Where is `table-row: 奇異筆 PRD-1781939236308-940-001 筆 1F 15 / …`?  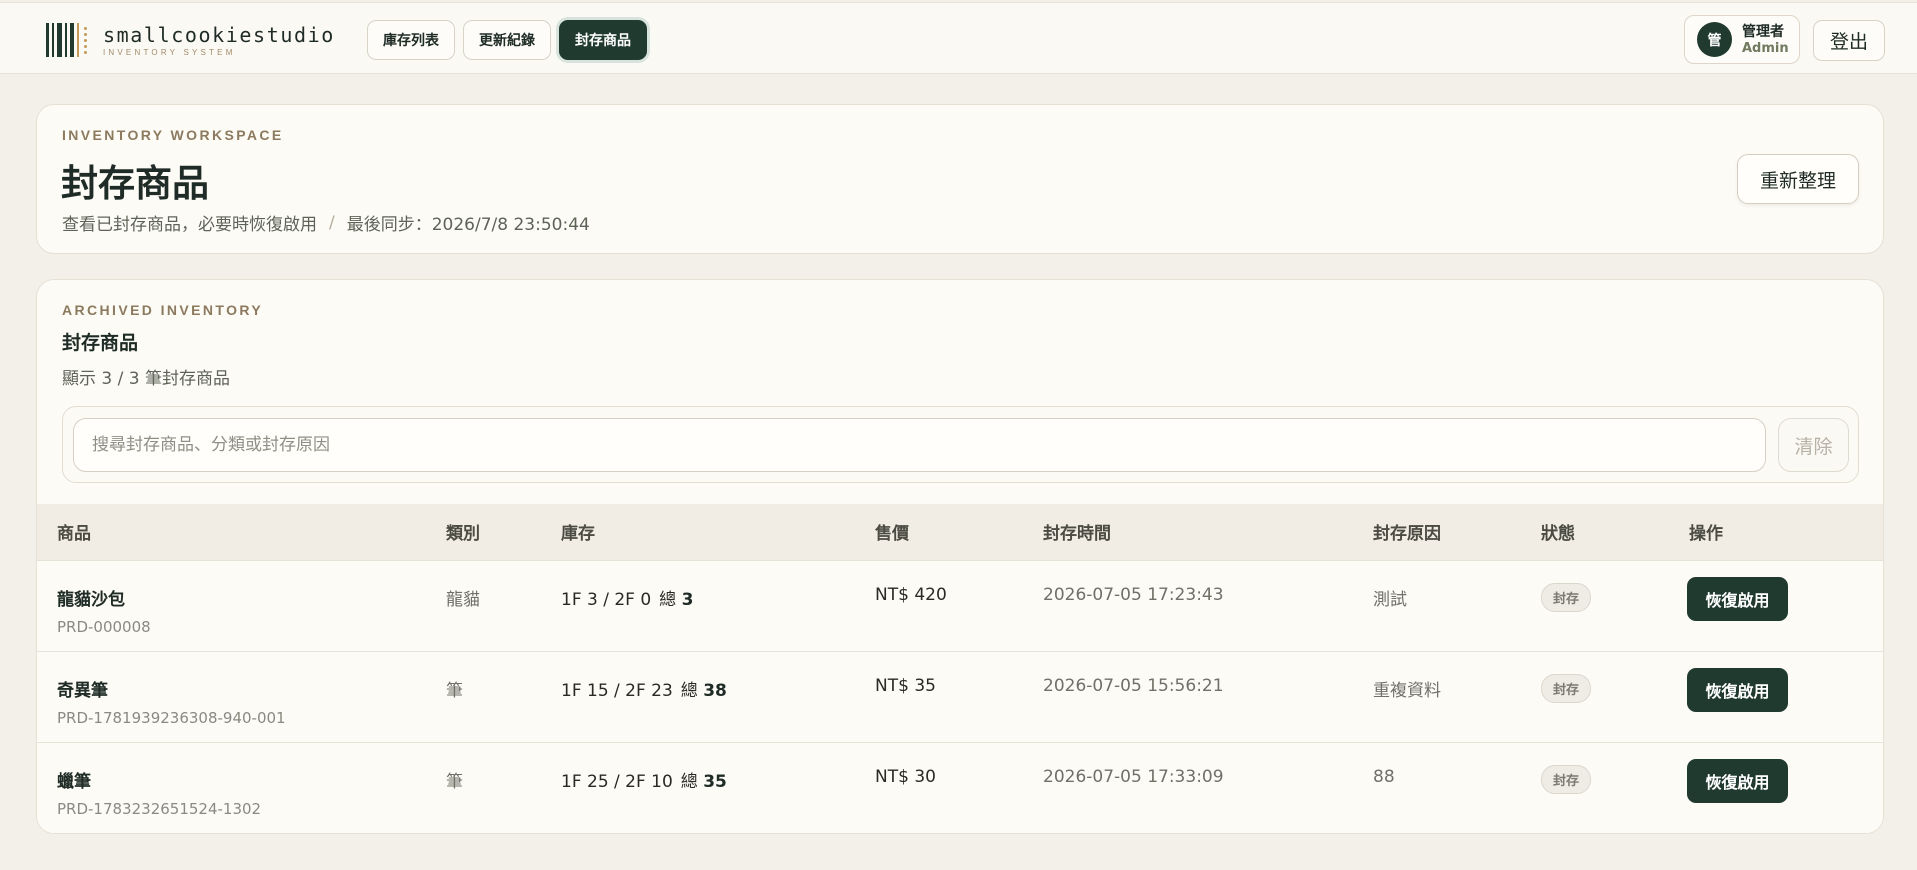
table-row: 奇異筆 PRD-1781939236308-940-001 筆 1F 15 / … is located at coordinates (960, 696).